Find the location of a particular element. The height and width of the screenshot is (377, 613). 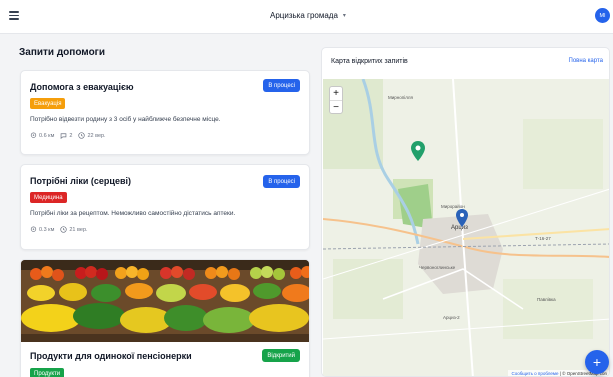

top-bar: Арцизька громада ▾ MI is located at coordinates (306, 17).